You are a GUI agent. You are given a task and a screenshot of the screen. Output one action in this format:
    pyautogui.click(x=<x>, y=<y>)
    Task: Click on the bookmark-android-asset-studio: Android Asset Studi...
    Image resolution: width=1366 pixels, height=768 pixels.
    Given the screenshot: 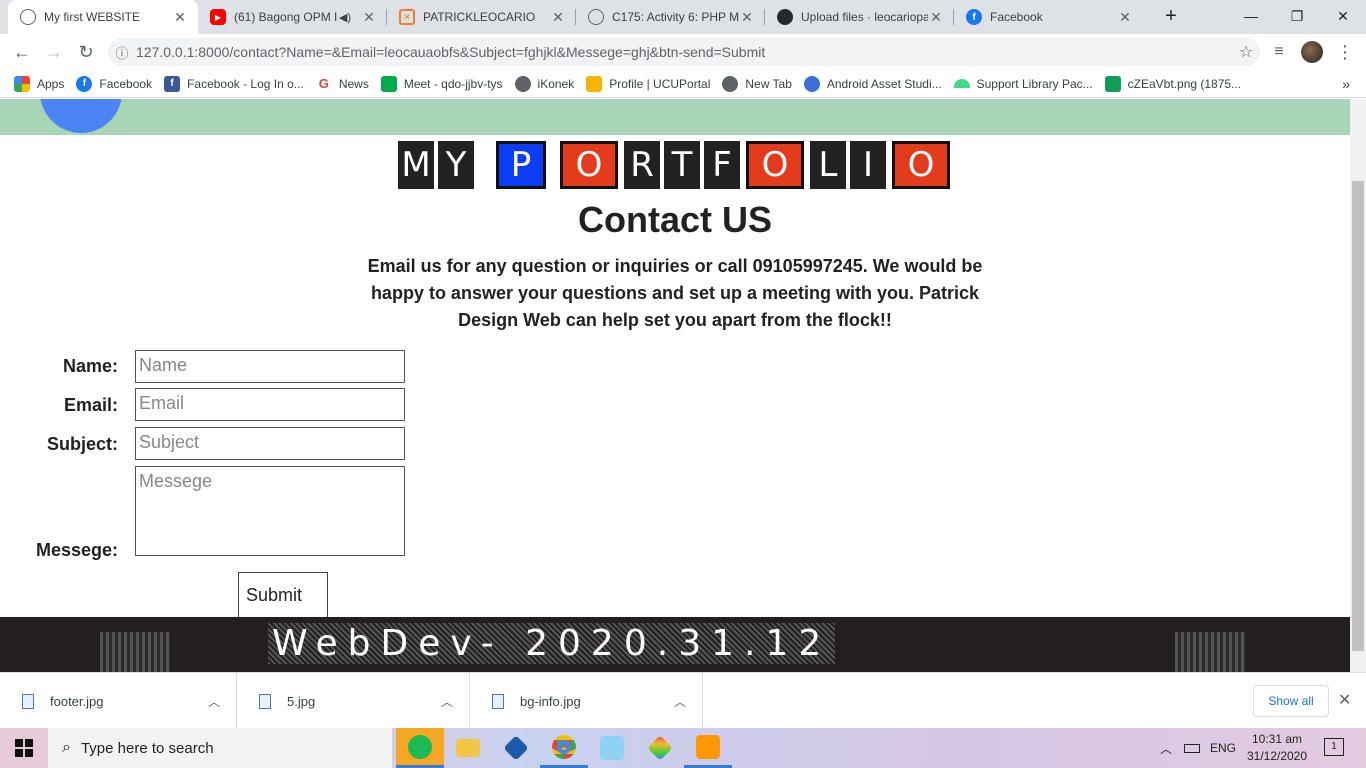 What is the action you would take?
    pyautogui.click(x=872, y=83)
    